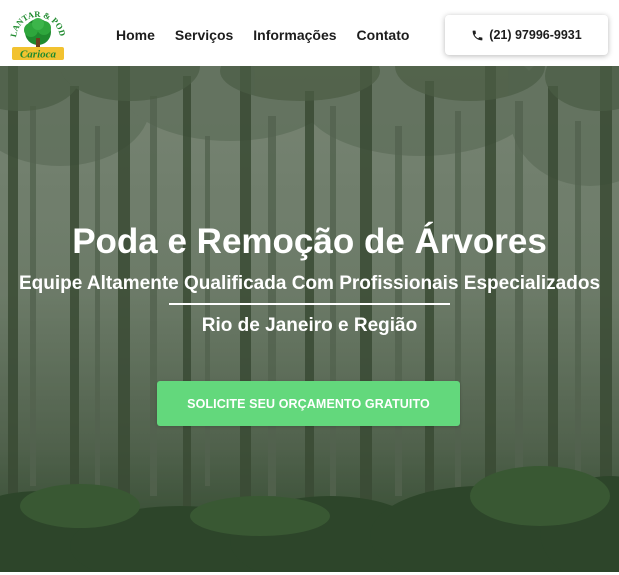  I want to click on logo-graphic: PLANTAR & PODA Carioca, so click(38, 33).